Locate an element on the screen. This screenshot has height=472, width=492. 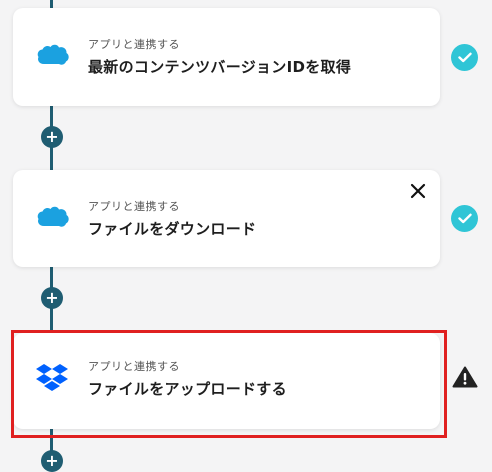
step-title: 最新のコンテンツバージョンIDを取得 is located at coordinates (220, 67).